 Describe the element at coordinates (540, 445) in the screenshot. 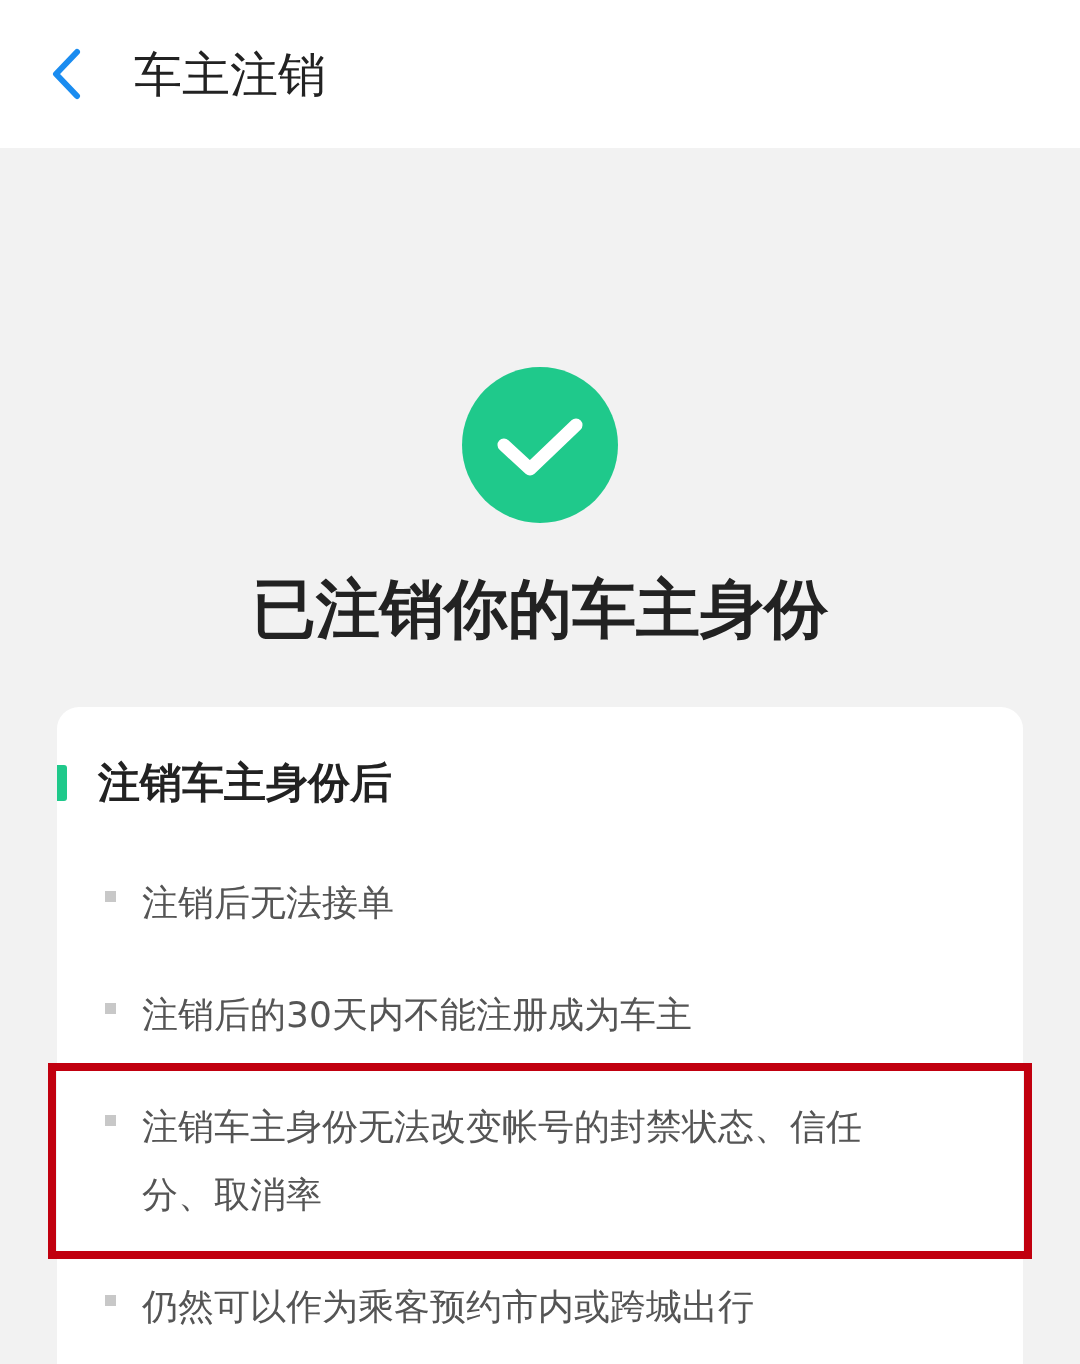

I see `success-check-icon` at that location.